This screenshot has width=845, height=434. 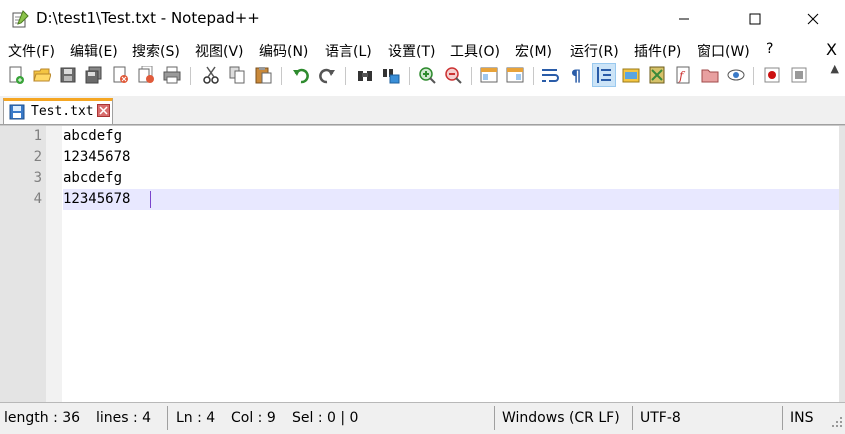 I want to click on menu-help: ?, so click(x=769, y=49).